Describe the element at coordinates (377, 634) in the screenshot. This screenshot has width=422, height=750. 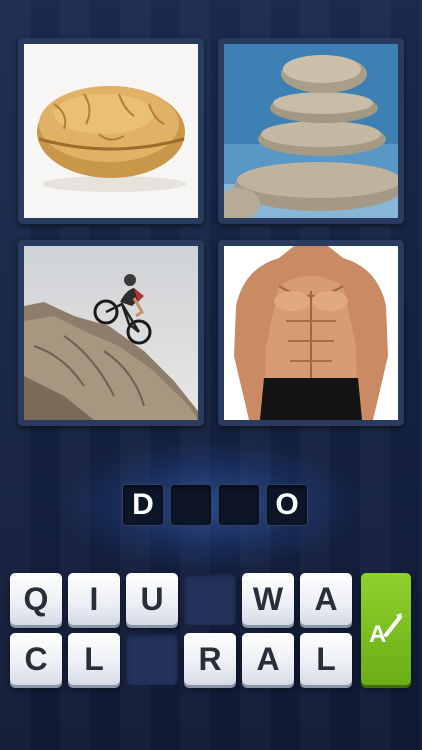
I see `hint-letter: A` at that location.